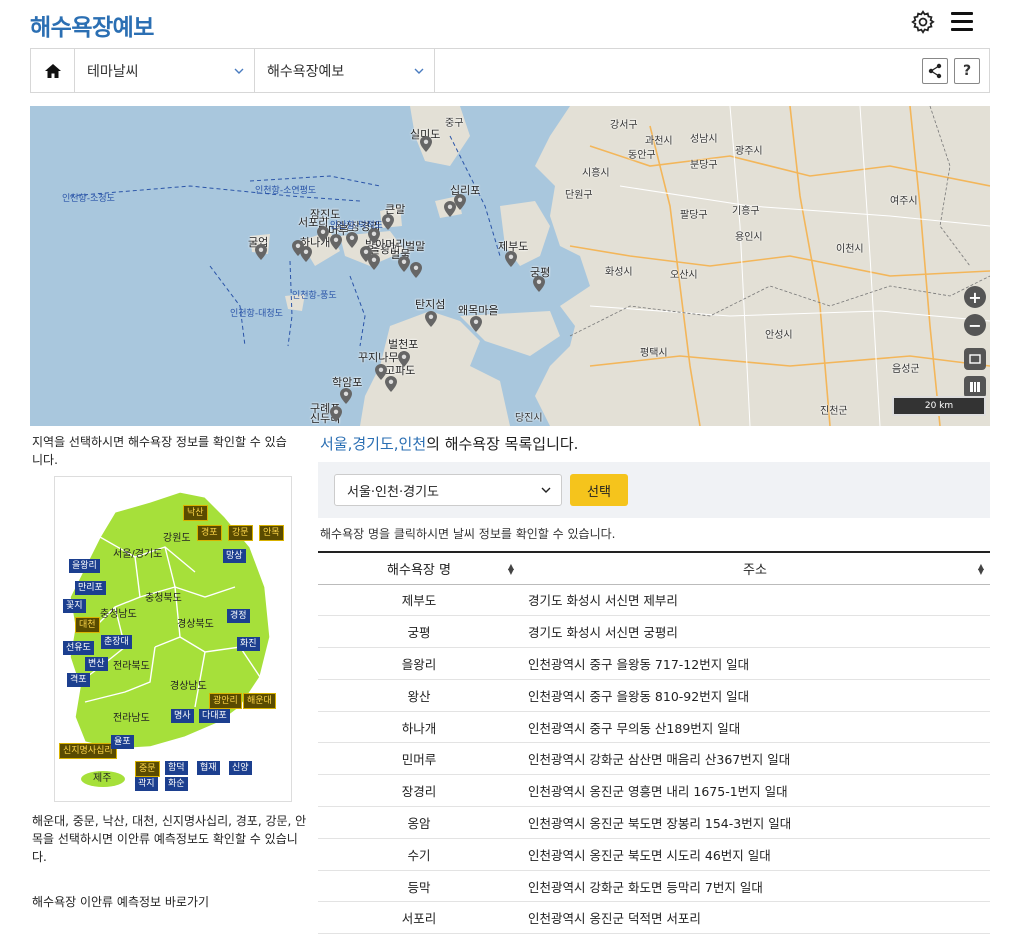 The image size is (1011, 936). Describe the element at coordinates (53, 70) in the screenshot. I see `home-button` at that location.